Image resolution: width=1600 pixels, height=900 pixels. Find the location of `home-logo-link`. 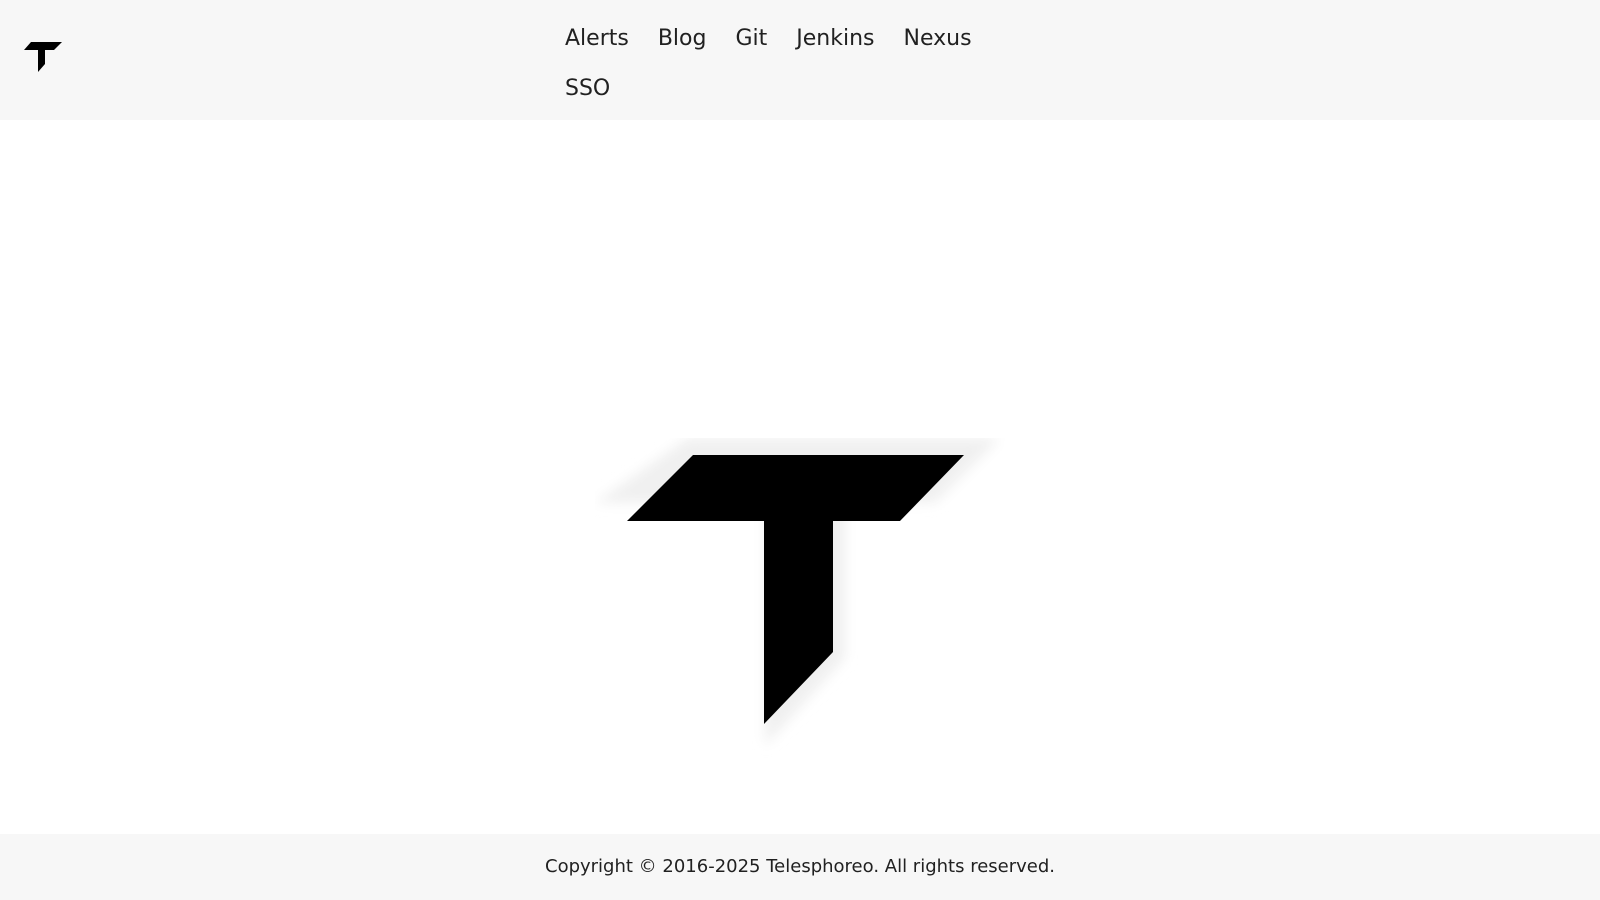

home-logo-link is located at coordinates (43, 59).